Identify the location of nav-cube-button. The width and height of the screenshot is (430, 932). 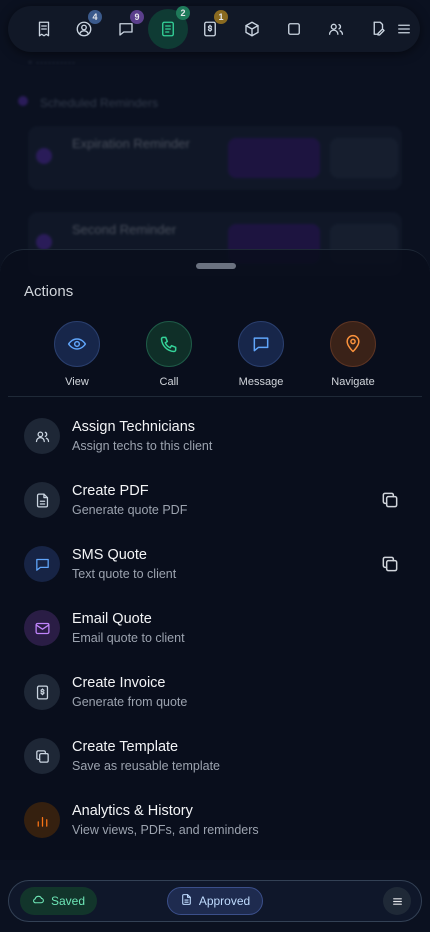
(252, 29).